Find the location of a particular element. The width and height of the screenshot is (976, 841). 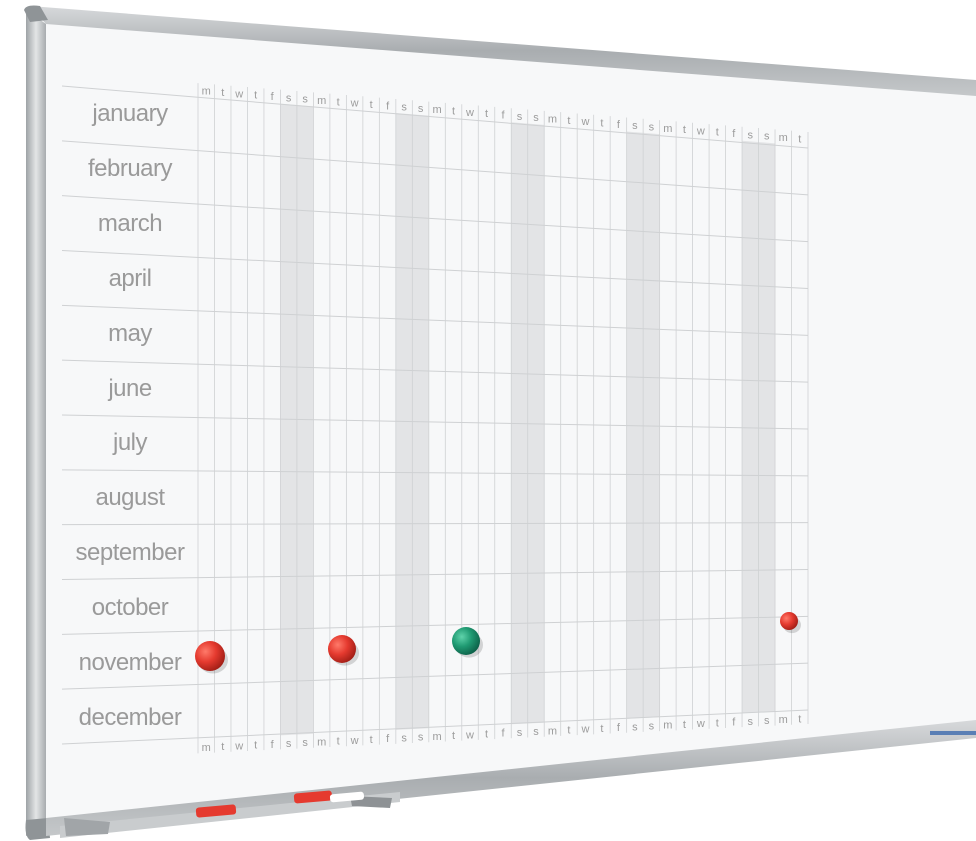

month-label-september: september is located at coordinates (130, 553).